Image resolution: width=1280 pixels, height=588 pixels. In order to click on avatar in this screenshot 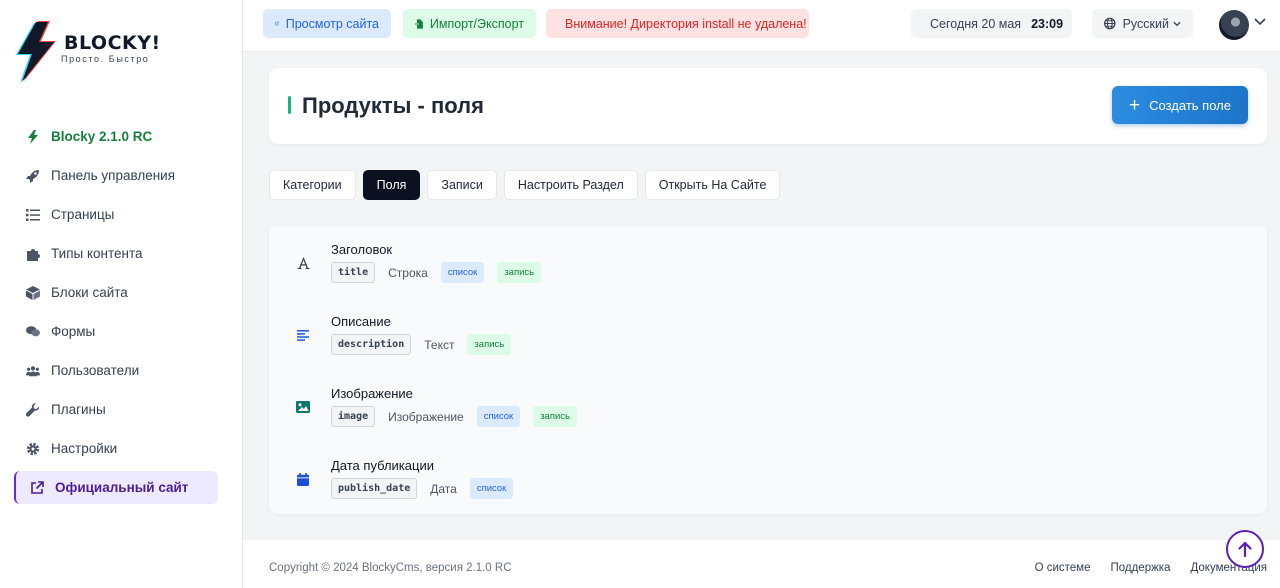, I will do `click(1234, 25)`.